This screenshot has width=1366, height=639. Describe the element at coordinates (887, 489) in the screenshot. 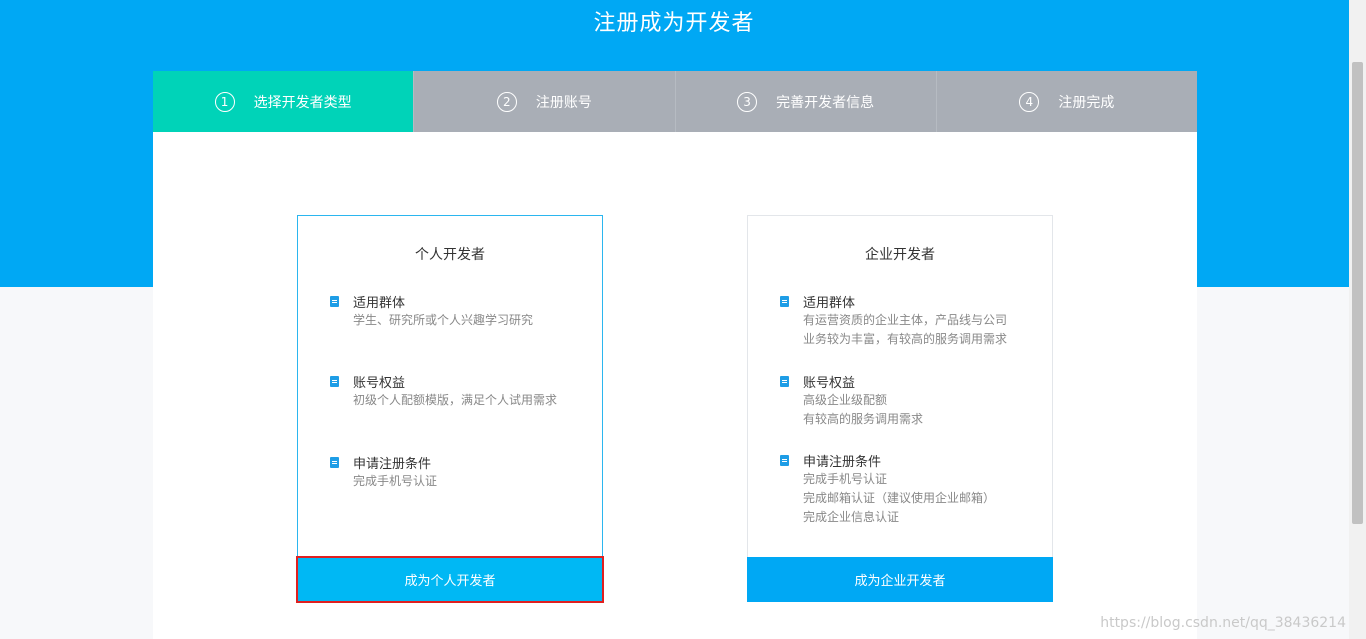

I see `conditions-section: 申请注册条件 完成手机号认证 完成邮箱认证（建议使用企业邮箱） 完成企业信息认证` at that location.